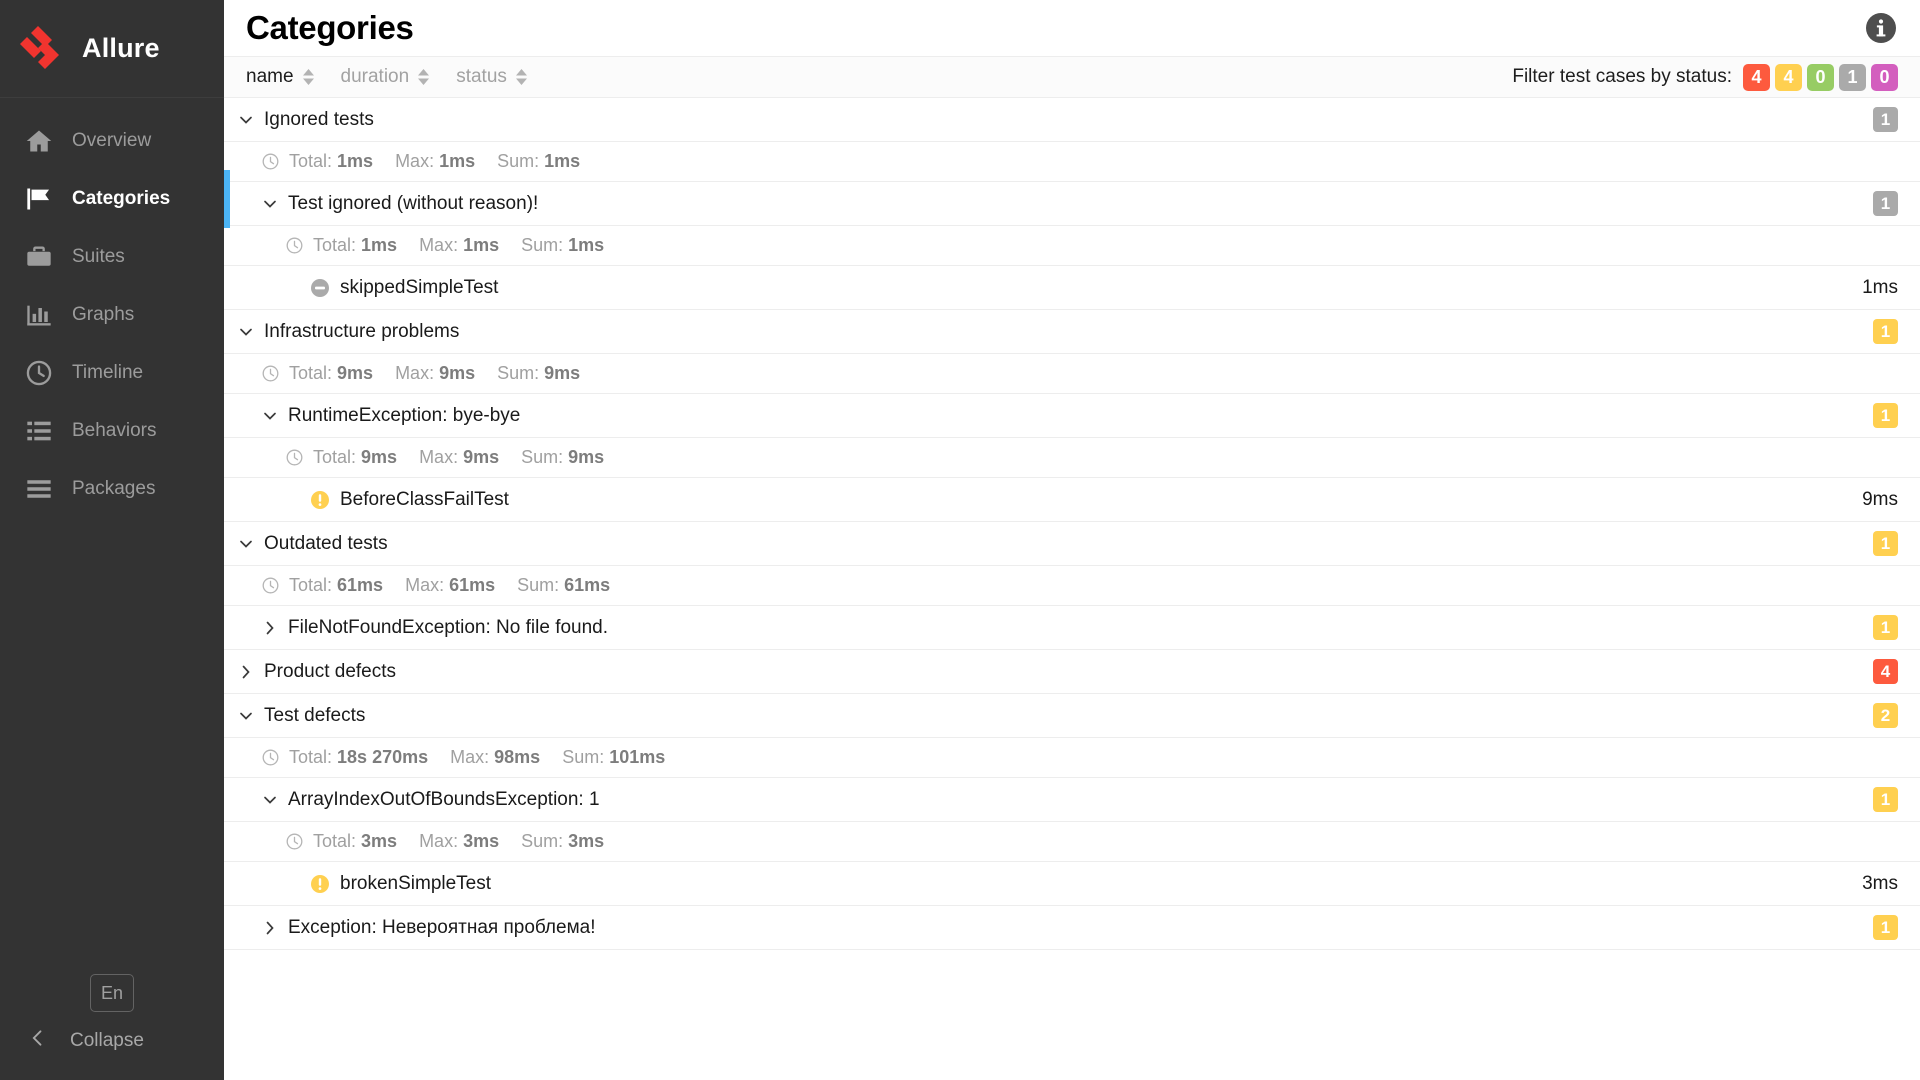 The width and height of the screenshot is (1920, 1080). Describe the element at coordinates (459, 841) in the screenshot. I see `stat-max: Max: 3ms` at that location.